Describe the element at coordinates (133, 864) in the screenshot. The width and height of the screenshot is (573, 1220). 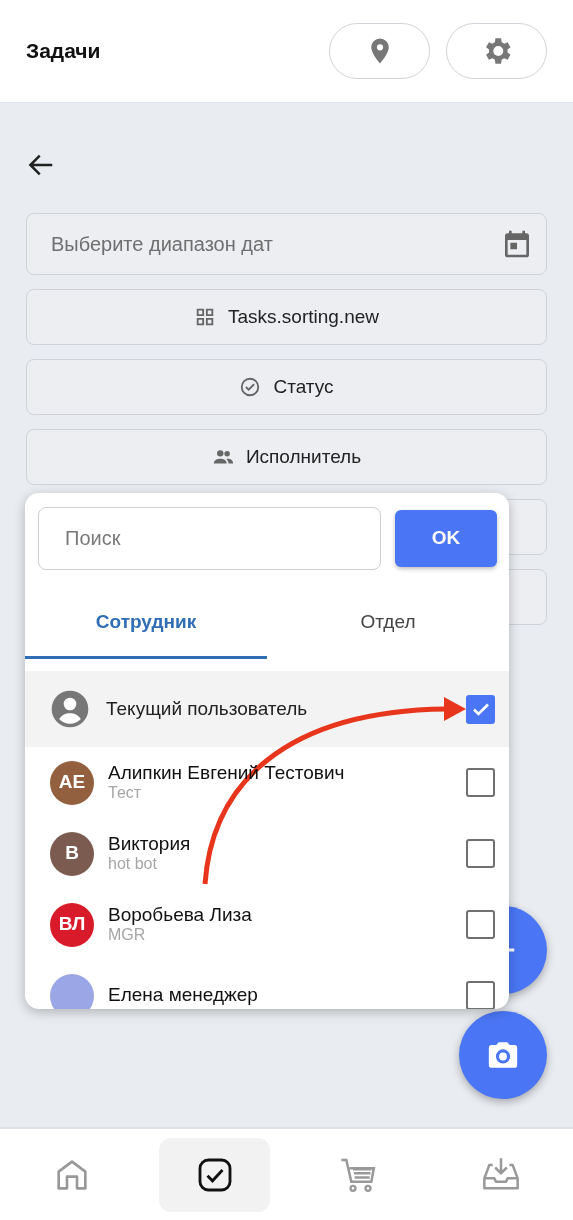
I see `person-role: hot bot` at that location.